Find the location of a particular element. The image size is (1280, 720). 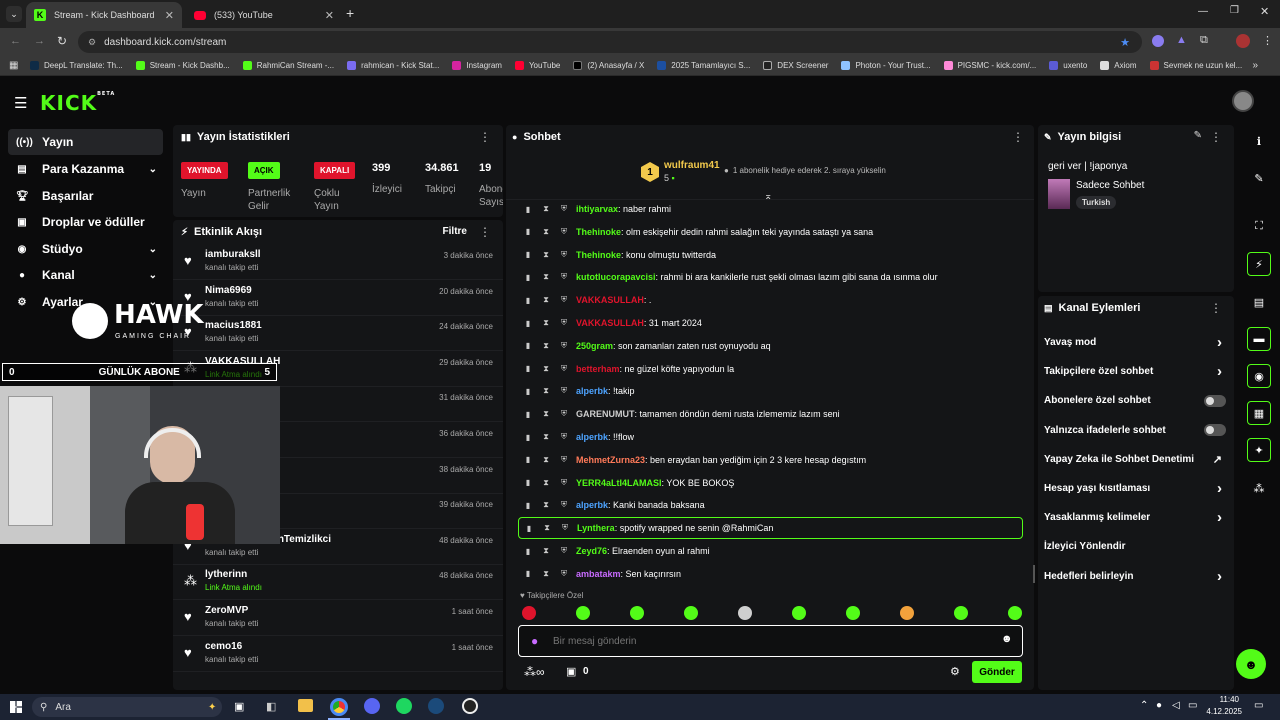

battery-icon: ▭ is located at coordinates (1192, 705).